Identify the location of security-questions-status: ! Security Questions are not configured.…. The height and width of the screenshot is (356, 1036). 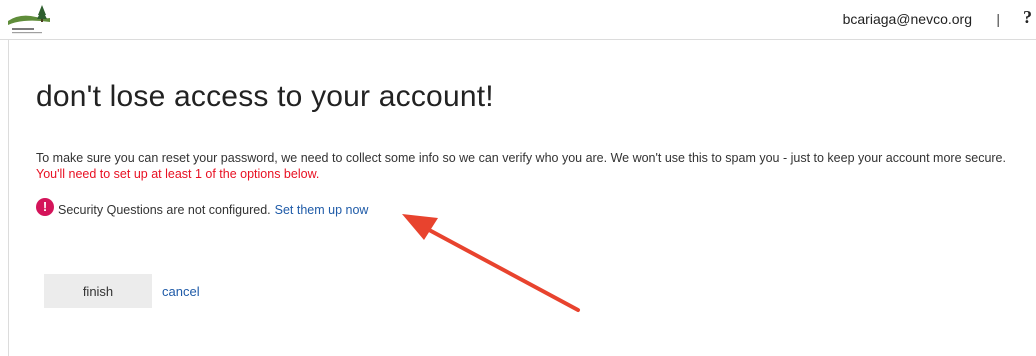
(202, 207).